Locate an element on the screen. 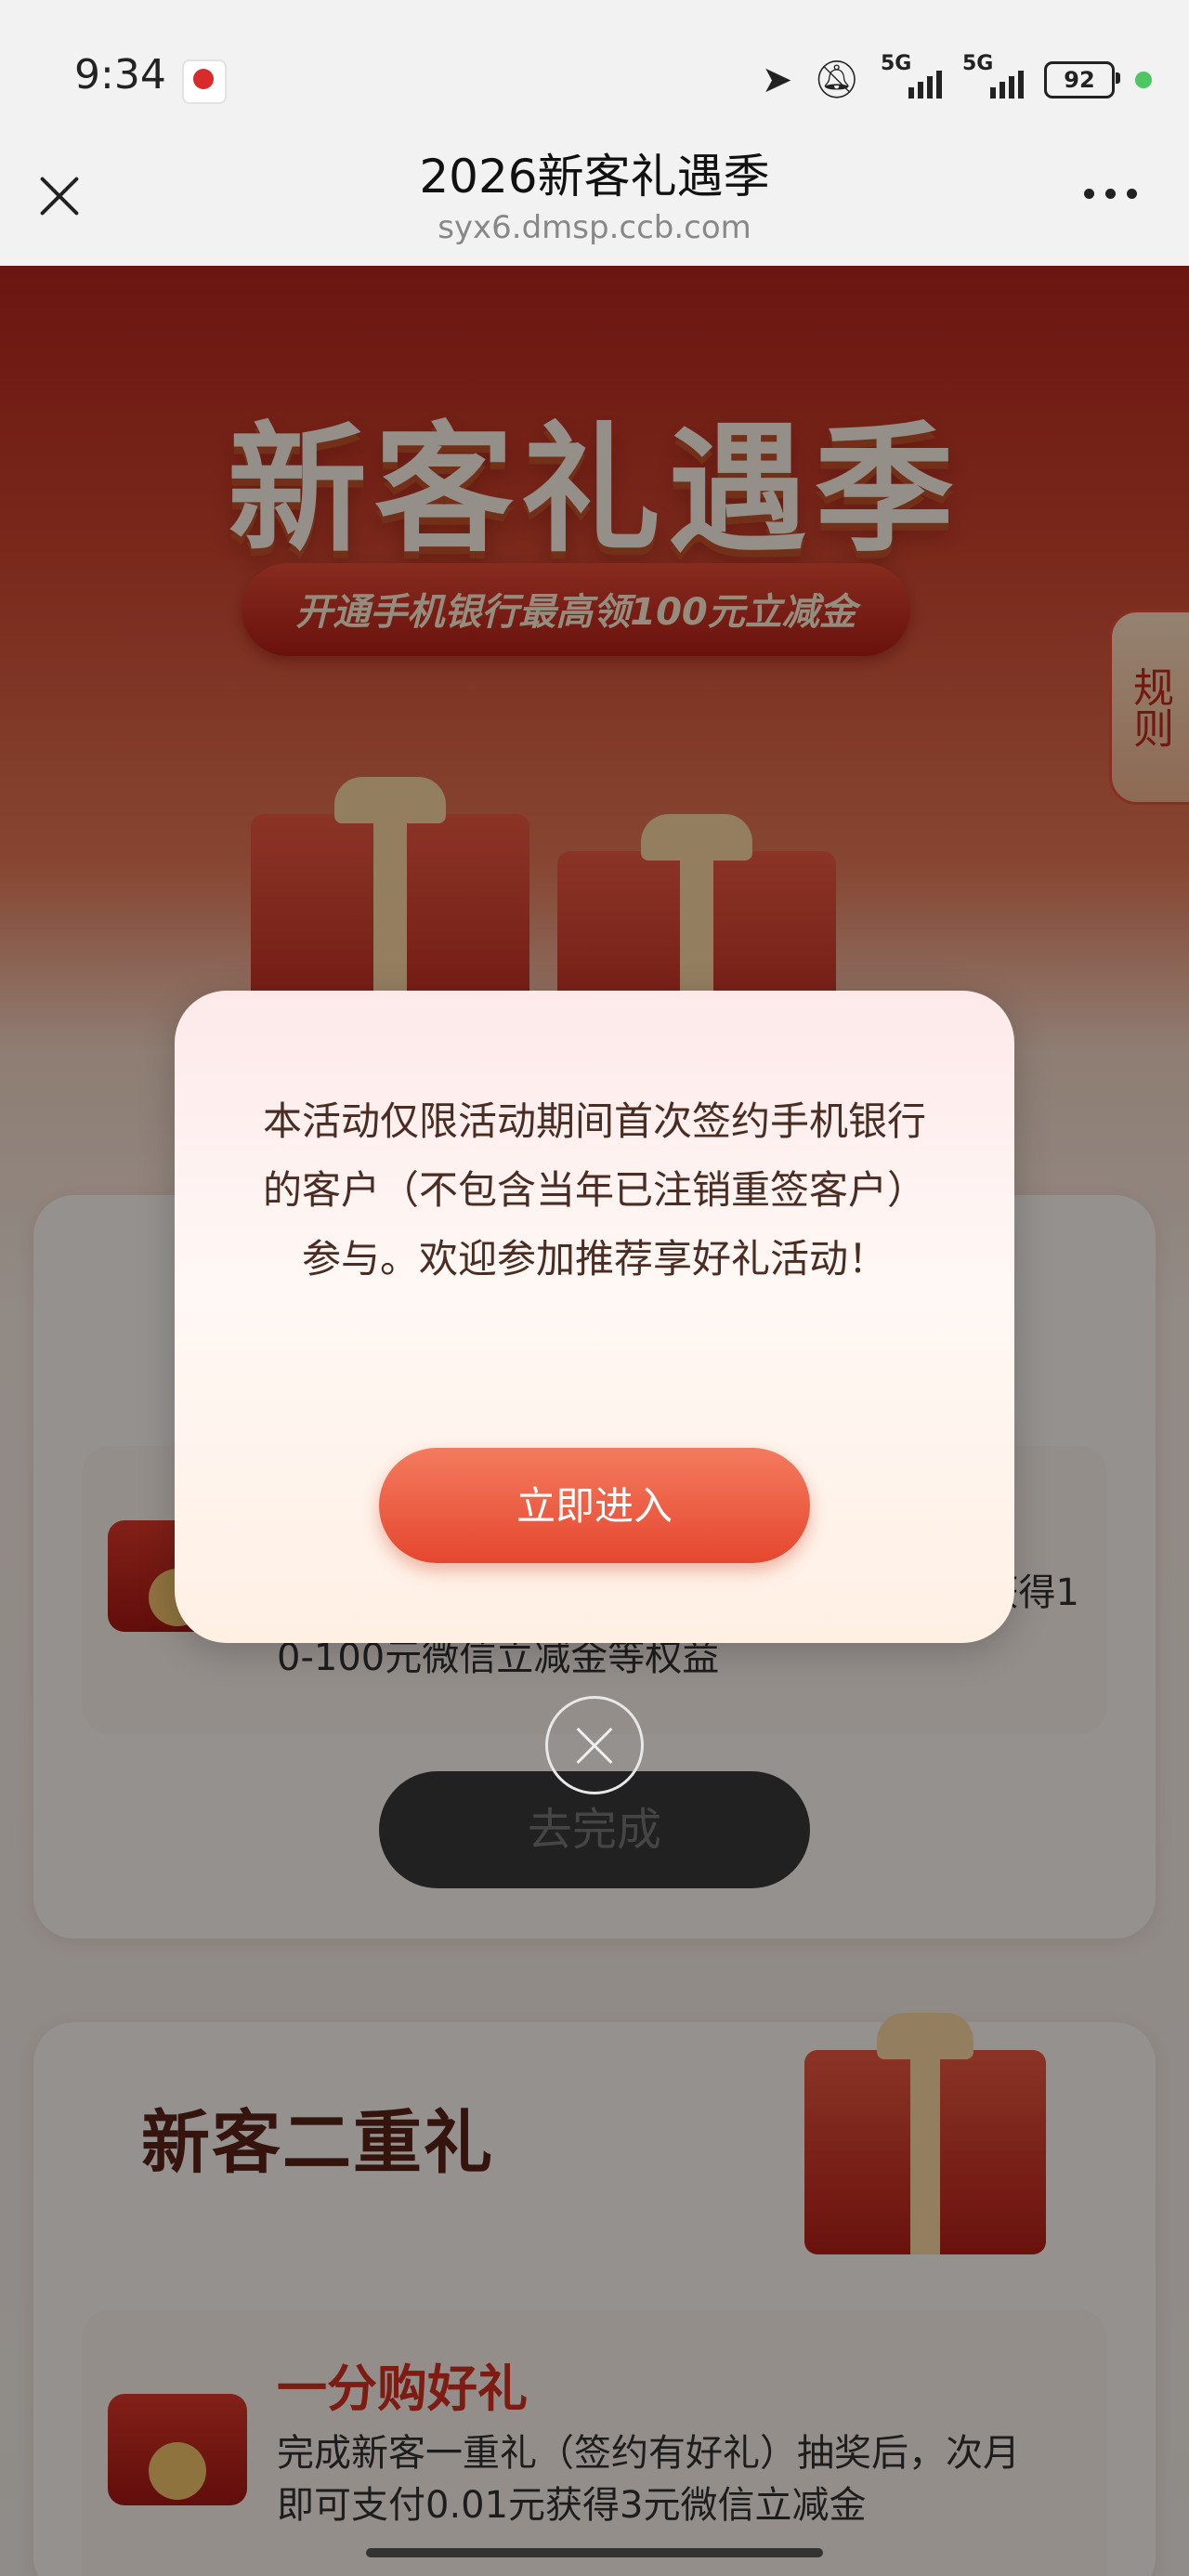 The height and width of the screenshot is (2576, 1189). page-title: 2026新客礼遇季 is located at coordinates (594, 177).